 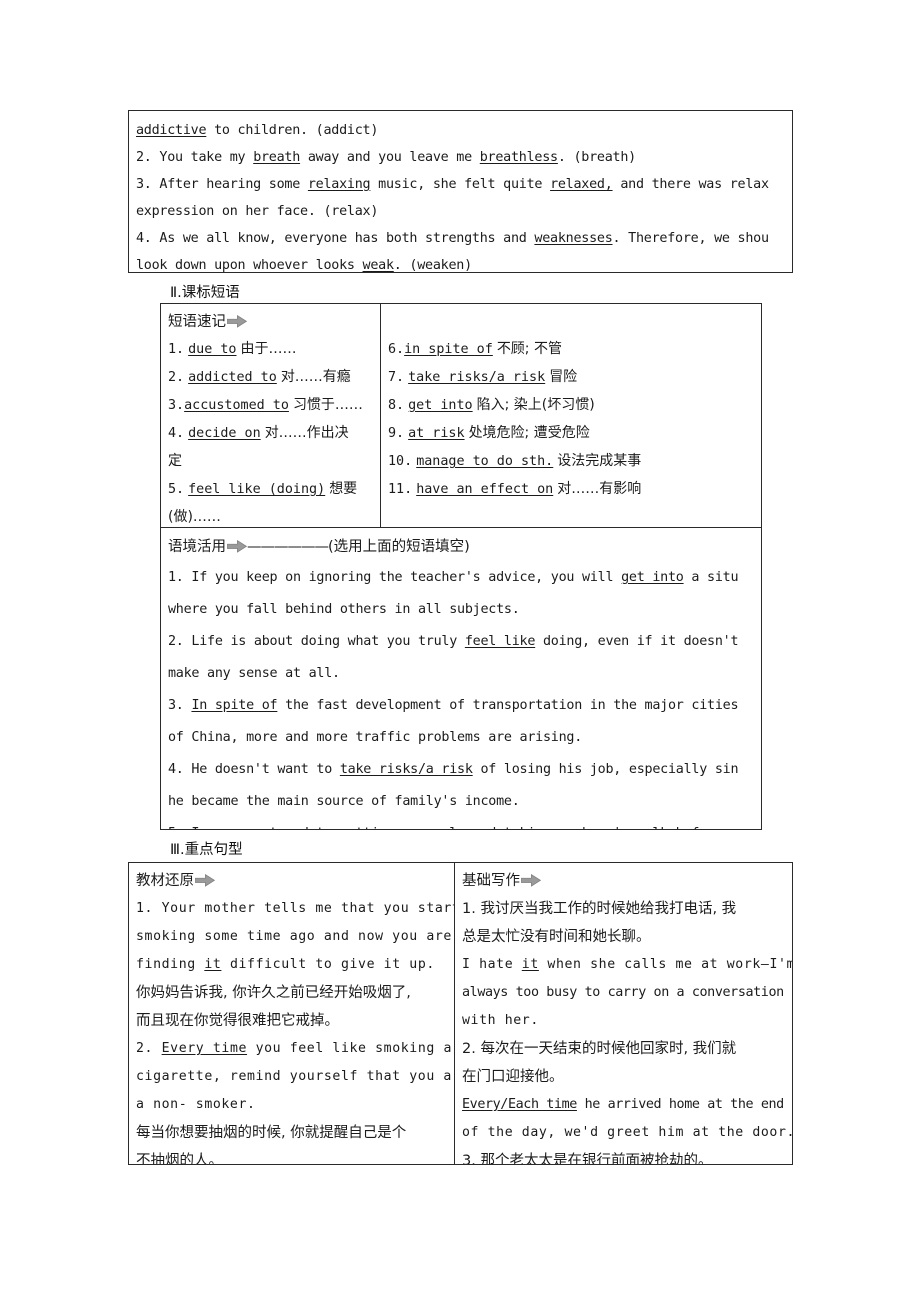 What do you see at coordinates (175, 461) in the screenshot?
I see `phrase-meaning: 定` at bounding box center [175, 461].